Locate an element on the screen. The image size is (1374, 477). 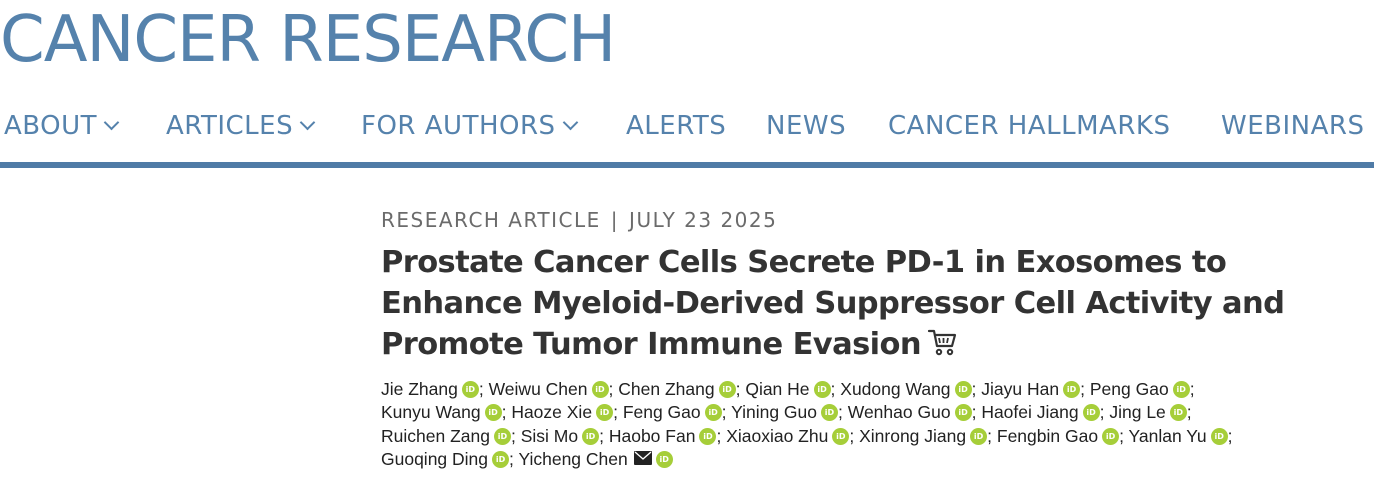
author-name: Haobo Fan is located at coordinates (652, 436).